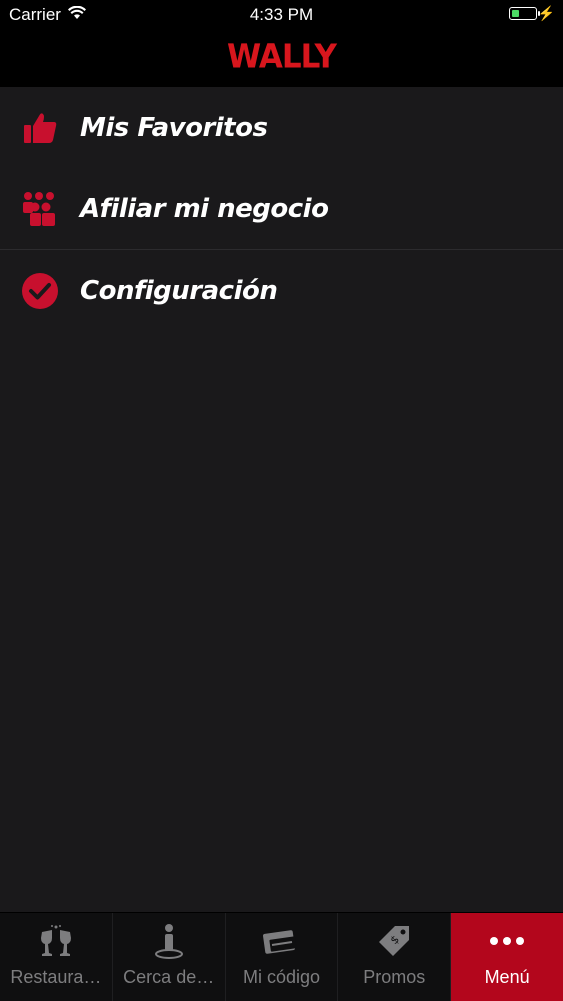 The image size is (563, 1001). What do you see at coordinates (169, 941) in the screenshot?
I see `person-location-icon` at bounding box center [169, 941].